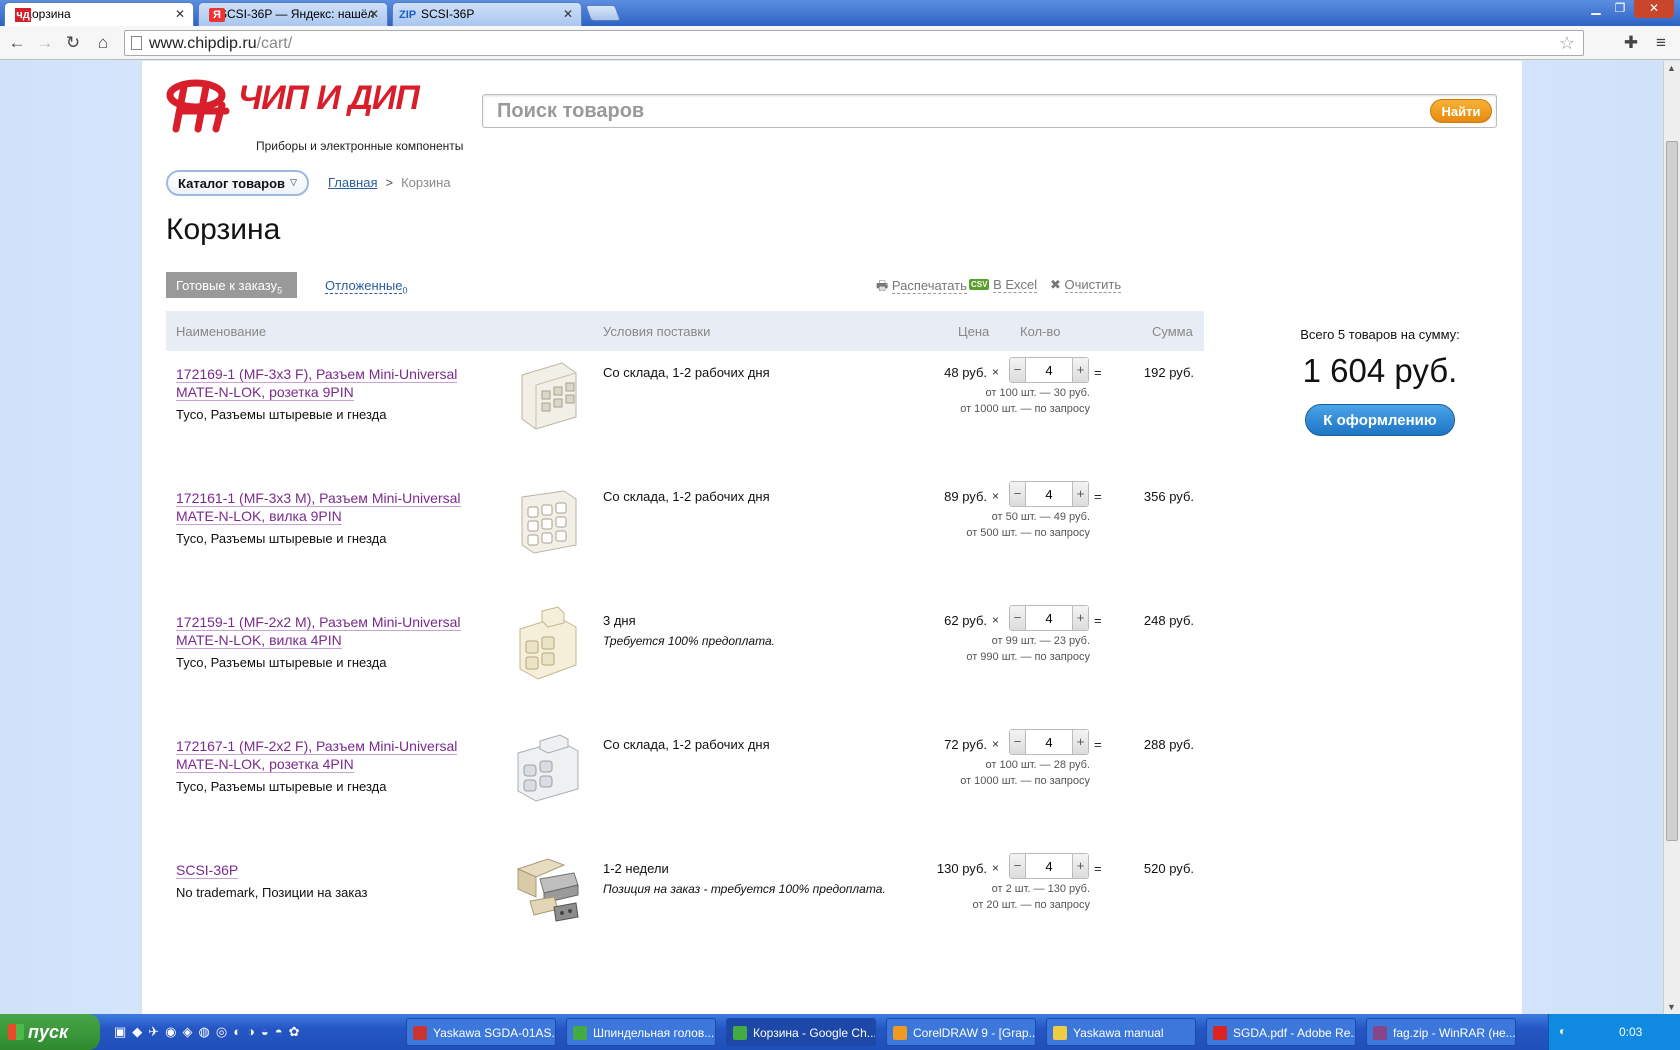 The width and height of the screenshot is (1680, 1050). Describe the element at coordinates (331, 870) in the screenshot. I see `product-link: SCSI-36P` at that location.